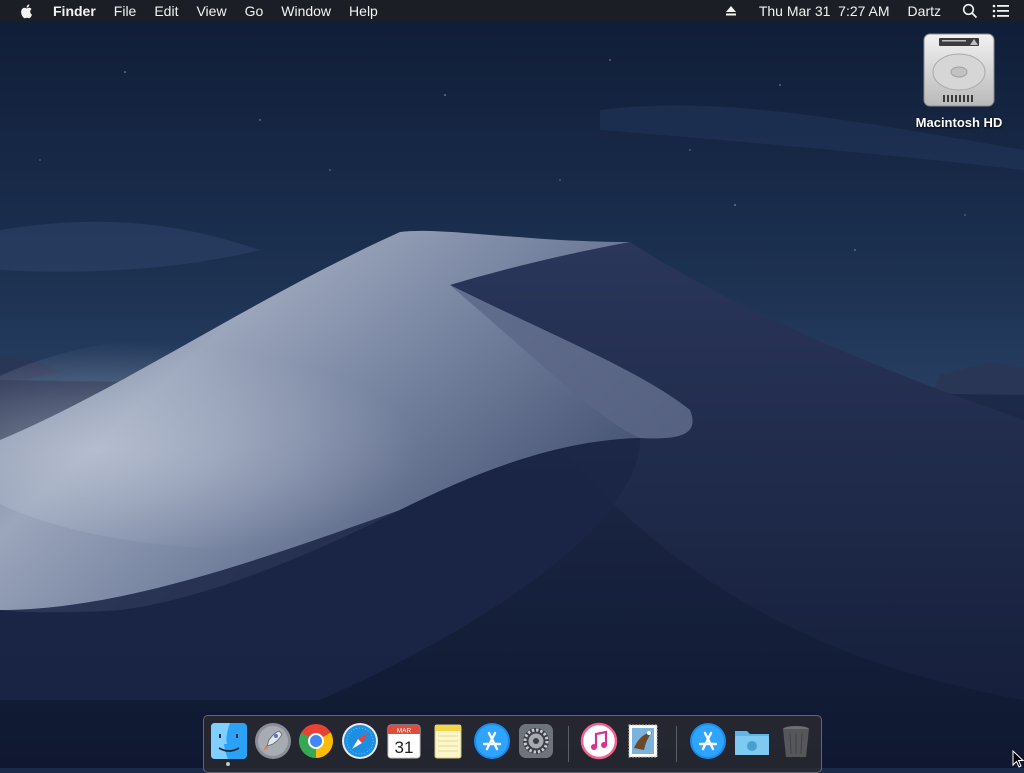  Describe the element at coordinates (1001, 11) in the screenshot. I see `notification-center-icon` at that location.